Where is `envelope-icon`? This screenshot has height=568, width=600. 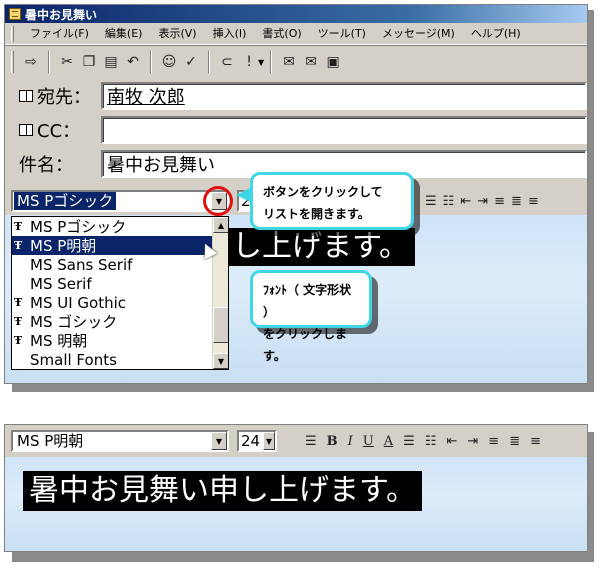 envelope-icon is located at coordinates (15, 14).